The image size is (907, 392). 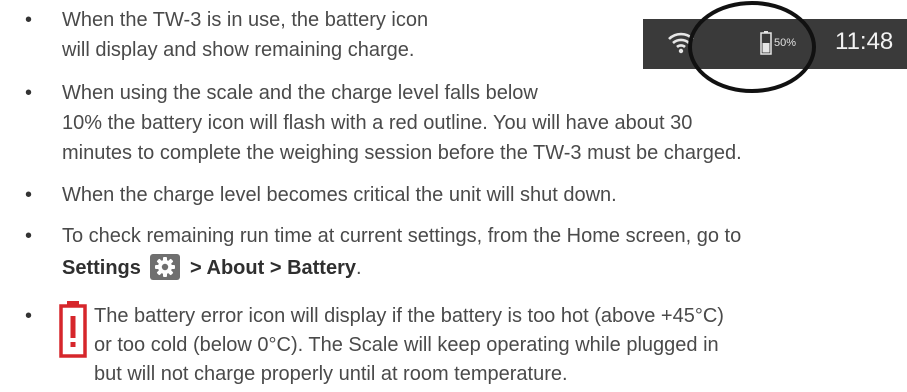 What do you see at coordinates (359, 268) in the screenshot?
I see `settings-path-period: .` at bounding box center [359, 268].